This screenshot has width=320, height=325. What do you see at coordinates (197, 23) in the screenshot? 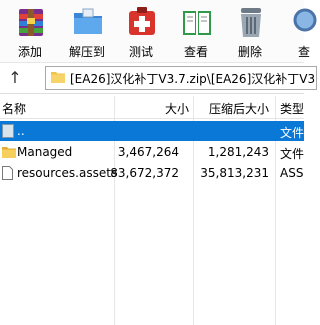
I see `view-book-icon` at bounding box center [197, 23].